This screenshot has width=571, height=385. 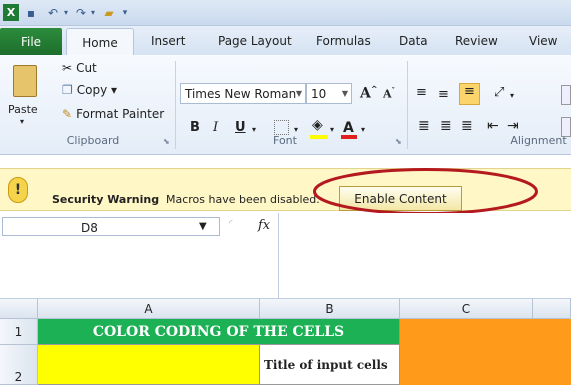 What do you see at coordinates (413, 41) in the screenshot?
I see `tab-data: Data` at bounding box center [413, 41].